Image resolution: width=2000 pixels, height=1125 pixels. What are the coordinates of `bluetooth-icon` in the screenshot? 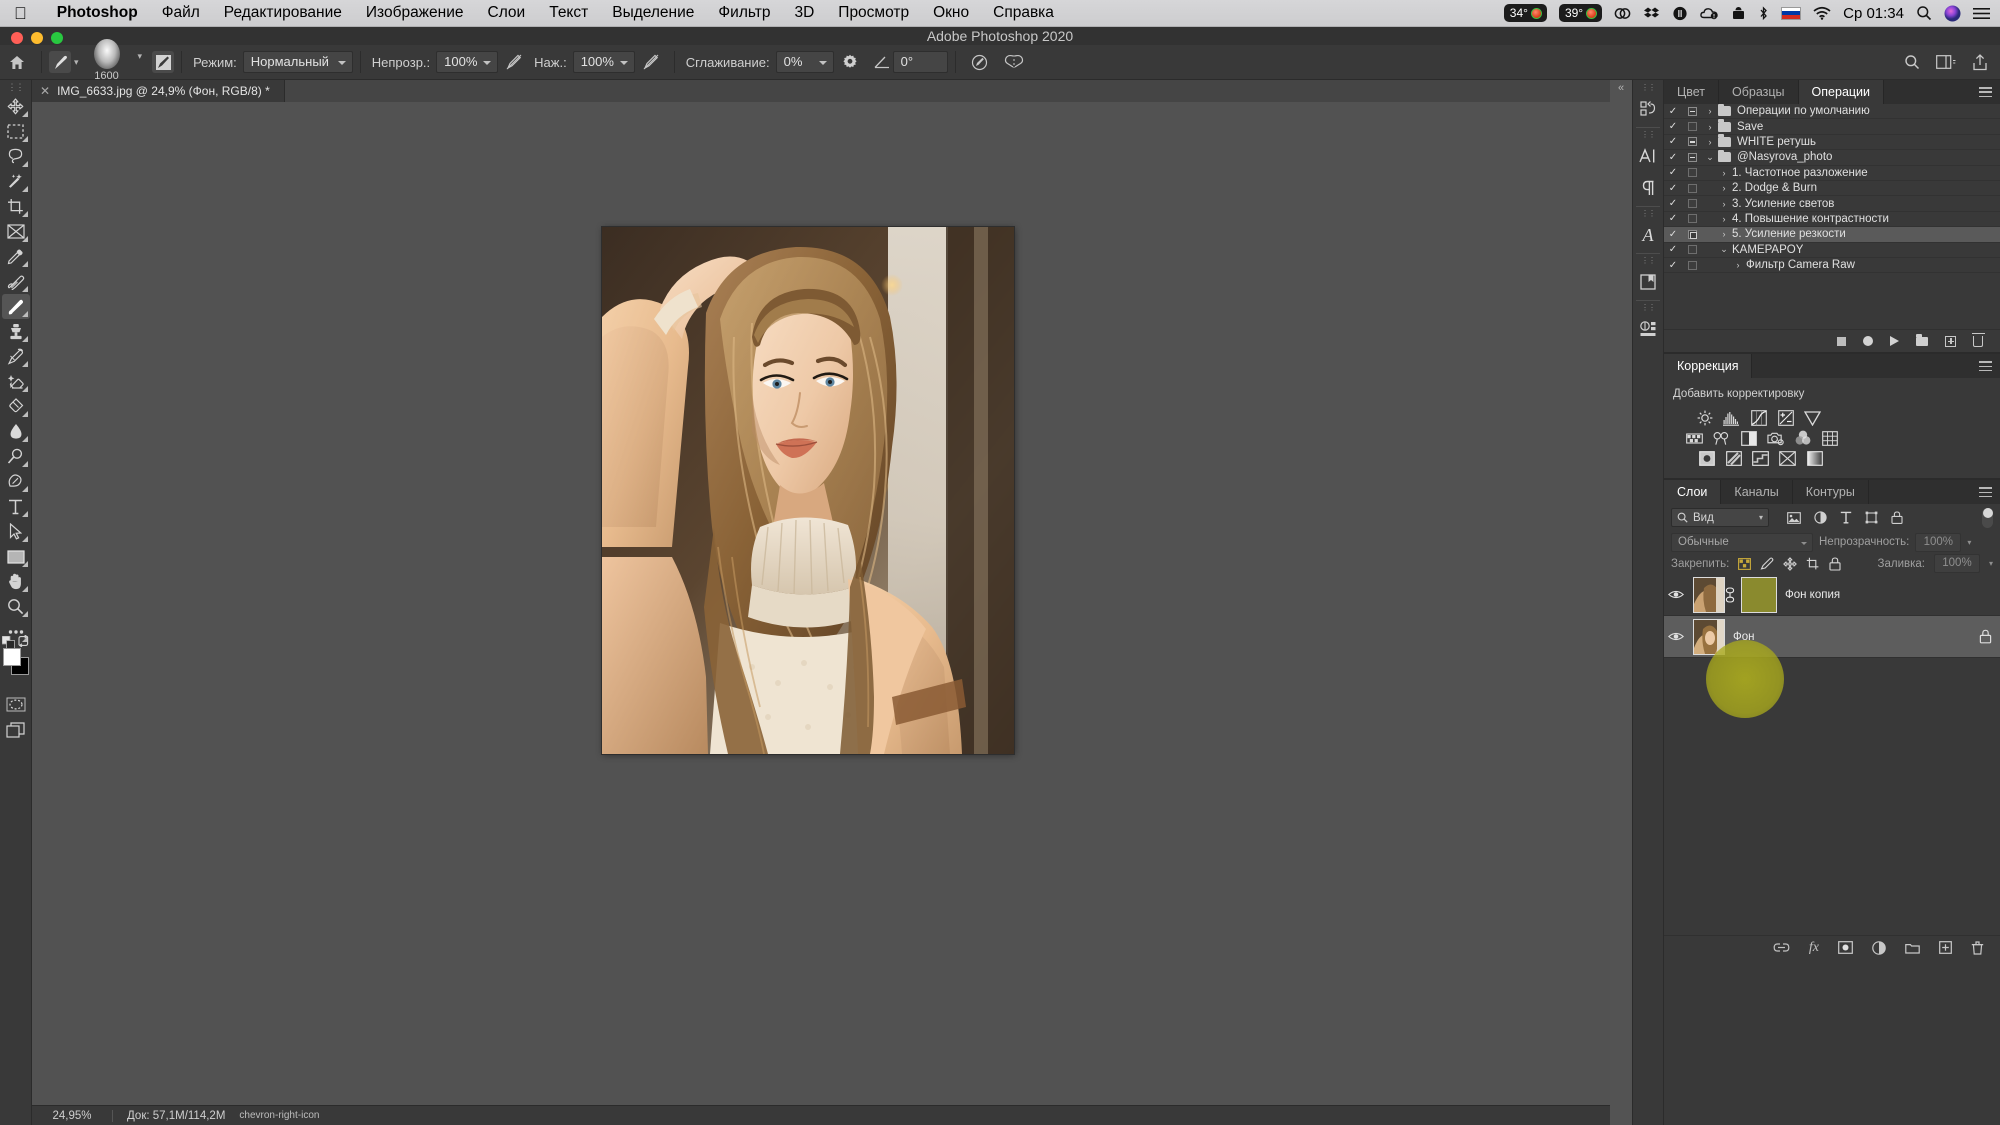 It's located at (1763, 13).